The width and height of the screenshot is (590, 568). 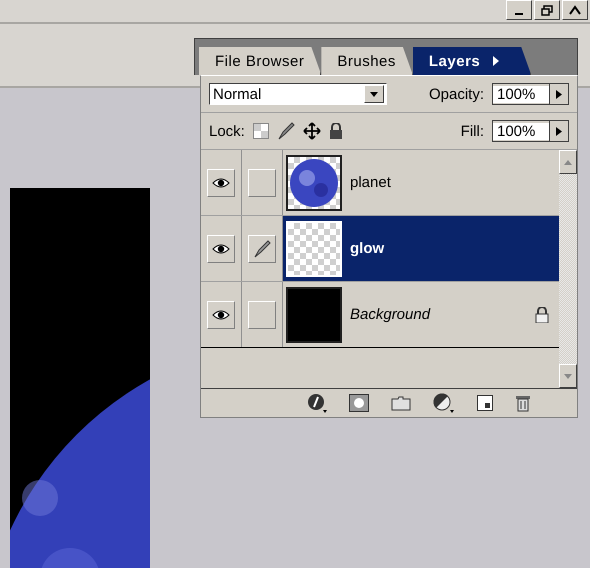 I want to click on panel-tab: Brushes, so click(x=367, y=61).